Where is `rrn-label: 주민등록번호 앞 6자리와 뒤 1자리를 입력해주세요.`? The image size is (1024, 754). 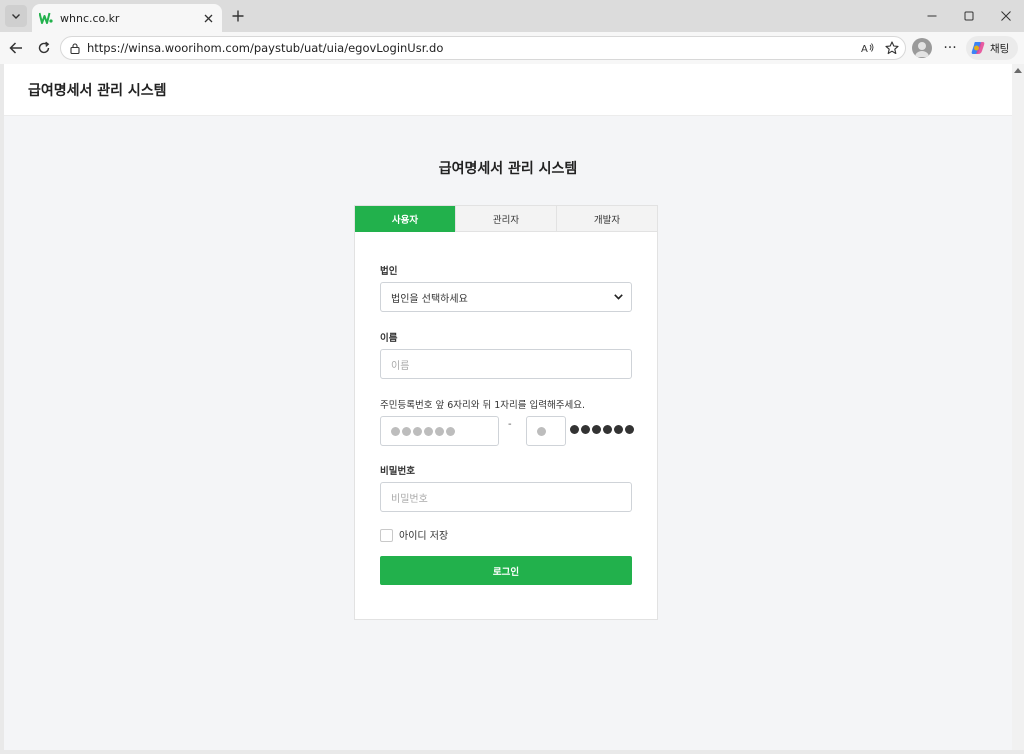
rrn-label: 주민등록번호 앞 6자리와 뒤 1자리를 입력해주세요. is located at coordinates (483, 405).